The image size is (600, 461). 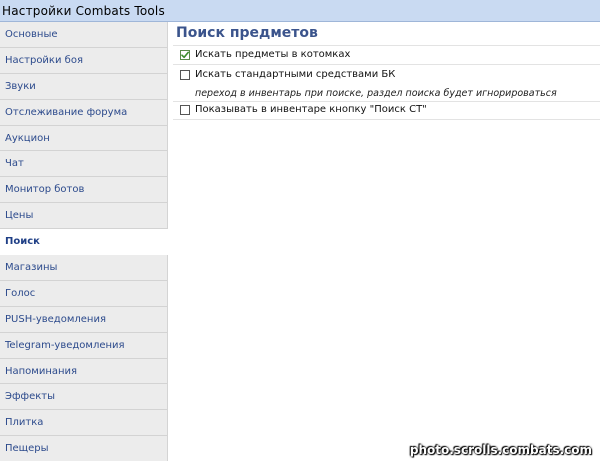 What do you see at coordinates (83, 397) in the screenshot?
I see `sidebar-item-effects: Эффекты` at bounding box center [83, 397].